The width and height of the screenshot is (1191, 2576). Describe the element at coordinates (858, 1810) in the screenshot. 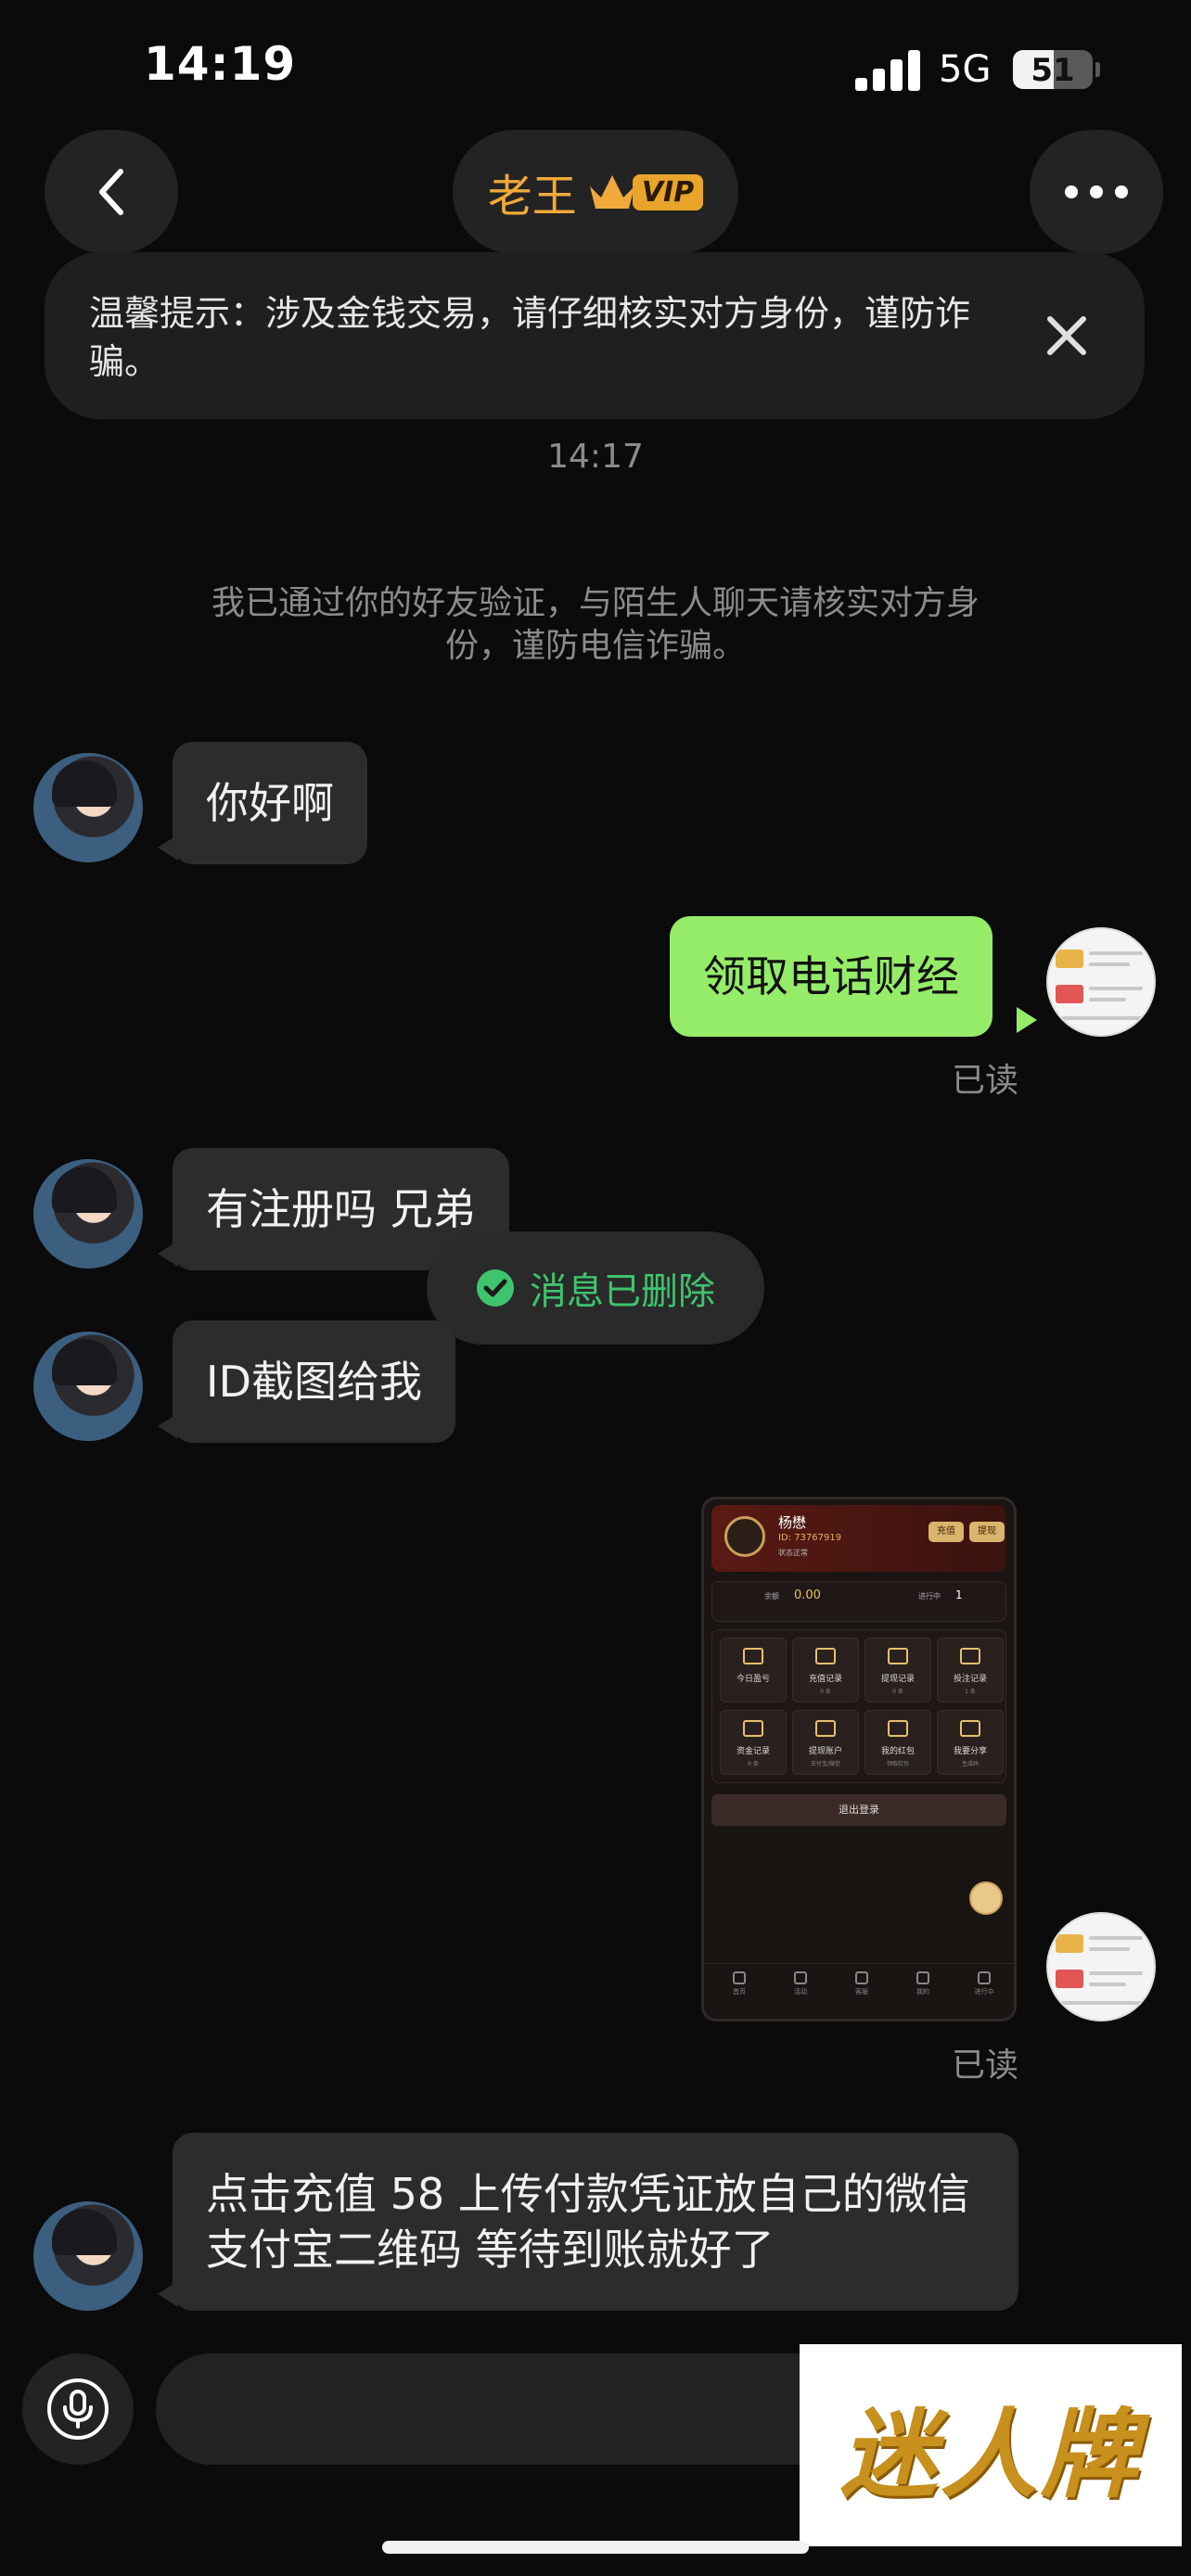

I see `logout-button: 退出登录` at that location.